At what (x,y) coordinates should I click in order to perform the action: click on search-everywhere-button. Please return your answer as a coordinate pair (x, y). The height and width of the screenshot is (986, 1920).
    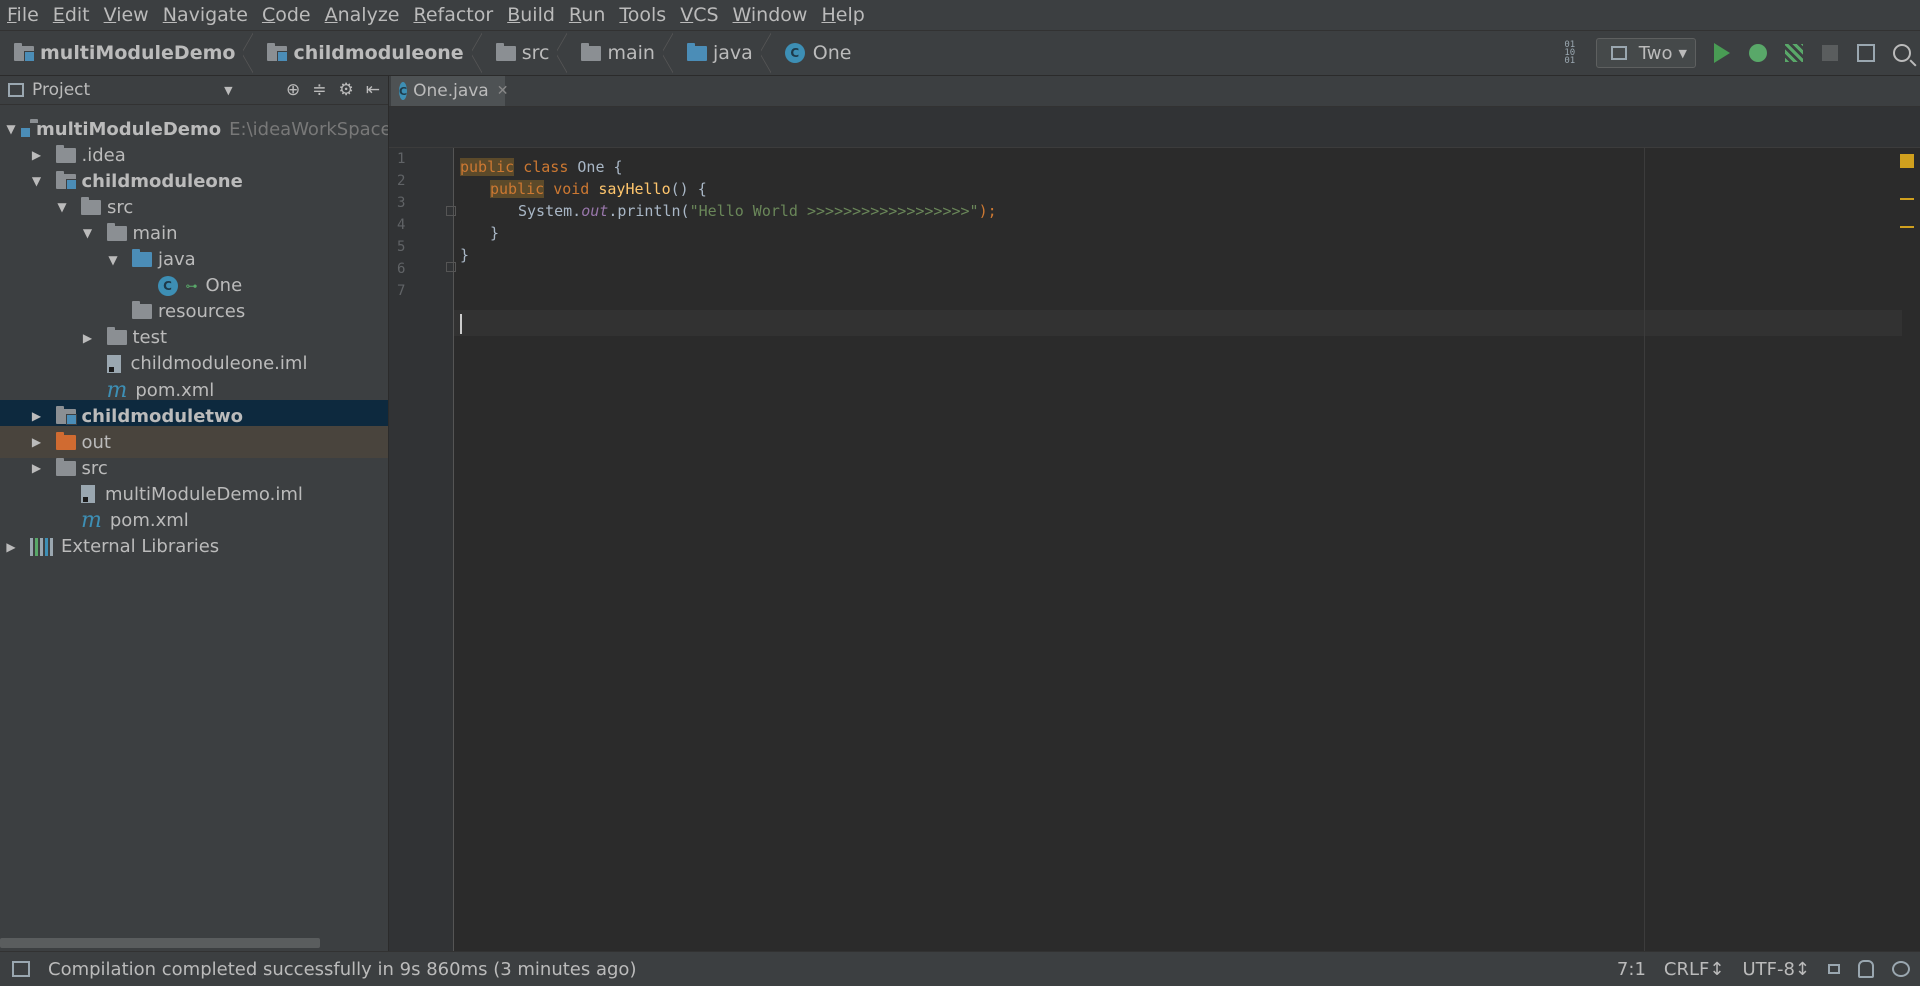
    Looking at the image, I should click on (1902, 53).